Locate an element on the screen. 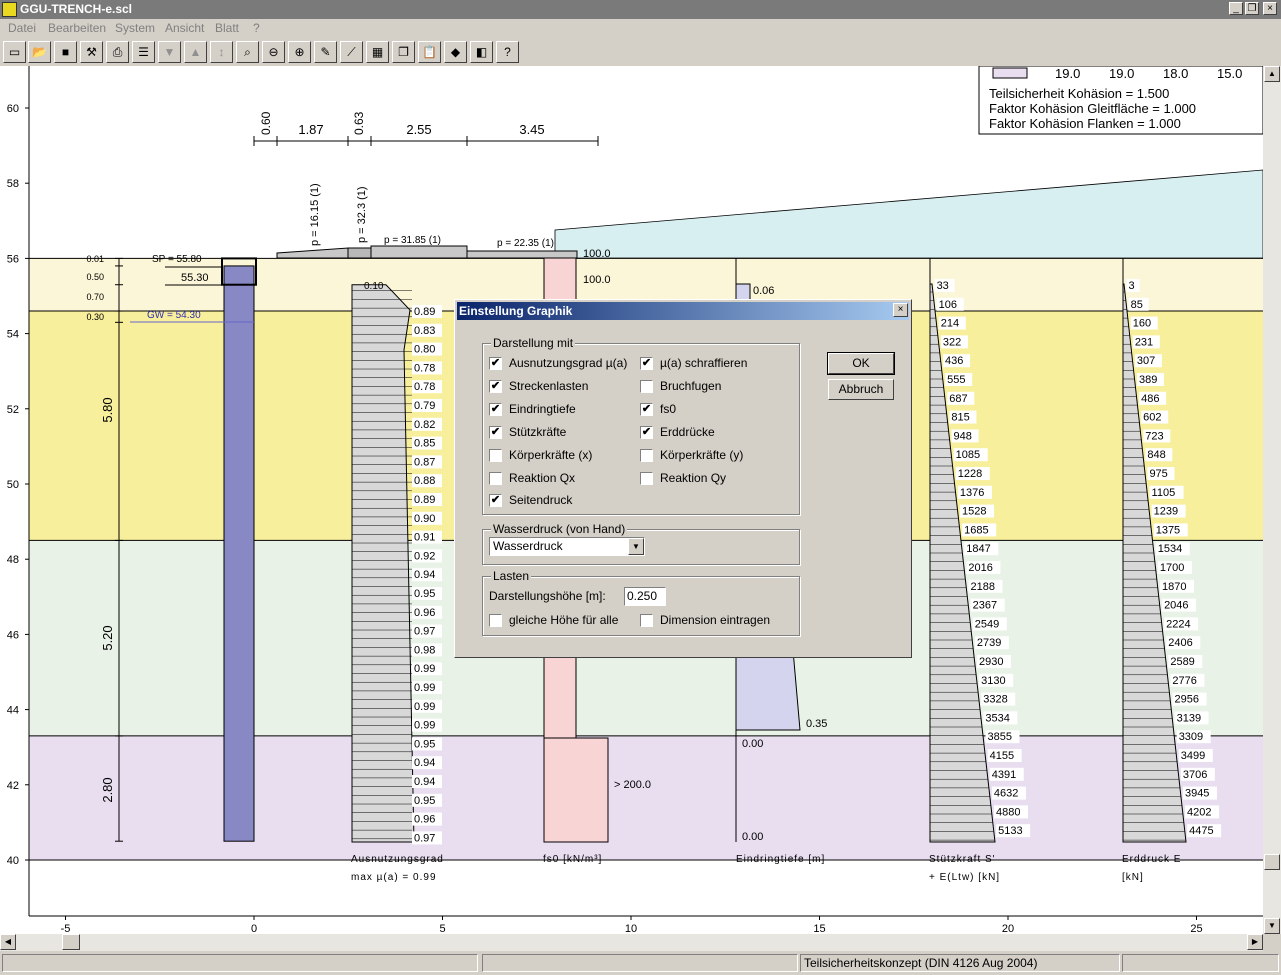  scroll-right-button: ▶ is located at coordinates (1255, 942).